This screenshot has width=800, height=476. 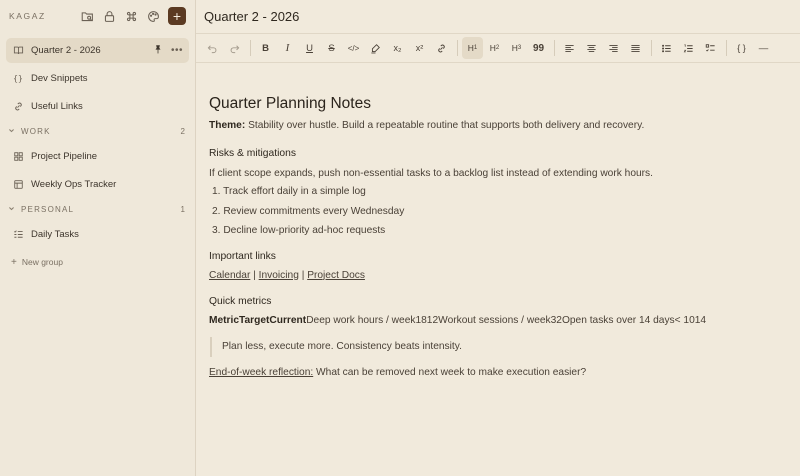 I want to click on sidebar-item-quarter-2: Quarter 2 - 2026 •••, so click(x=97, y=50).